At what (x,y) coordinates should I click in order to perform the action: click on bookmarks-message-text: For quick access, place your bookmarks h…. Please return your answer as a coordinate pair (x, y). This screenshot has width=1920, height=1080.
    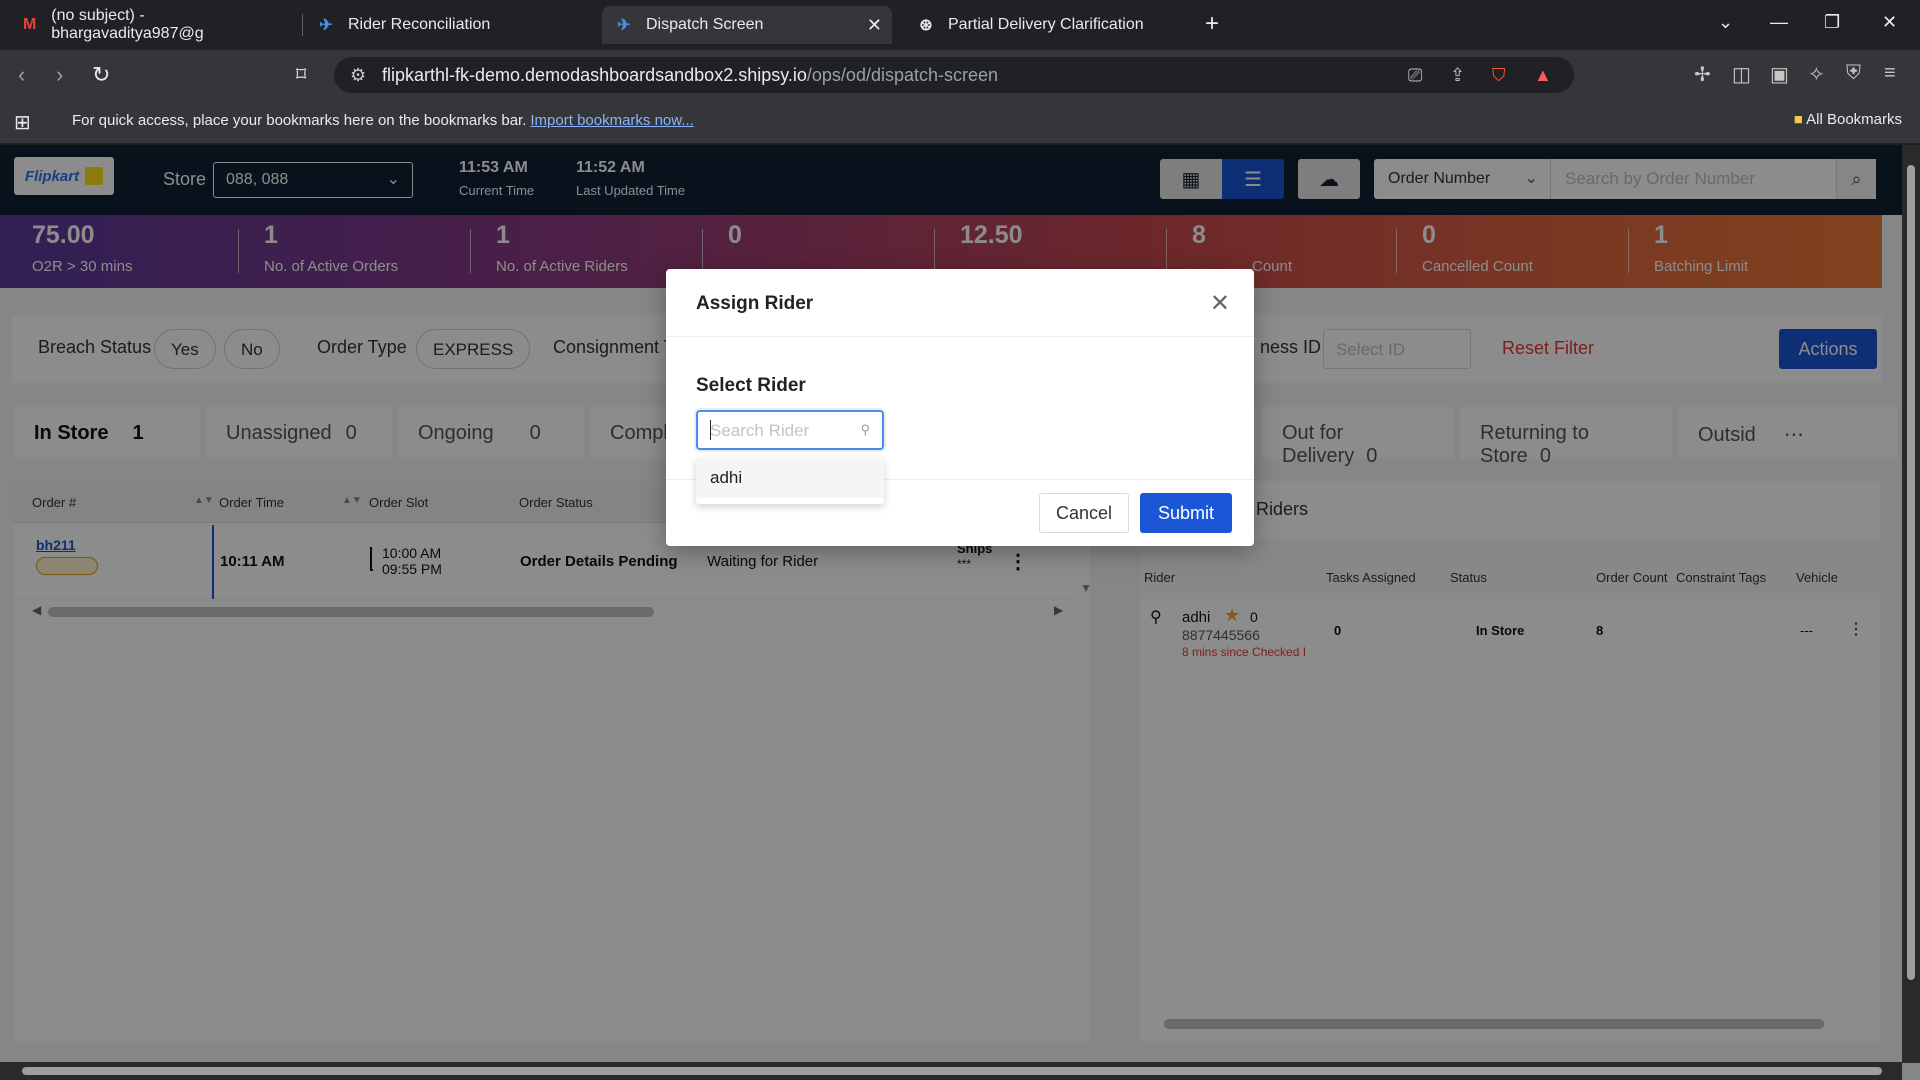
    Looking at the image, I should click on (299, 120).